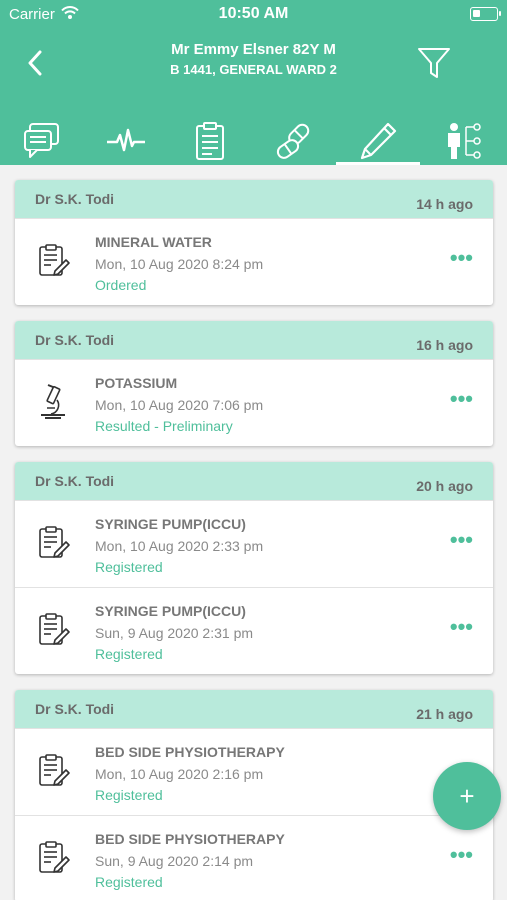  I want to click on order-name: MINERAL WATER, so click(153, 242).